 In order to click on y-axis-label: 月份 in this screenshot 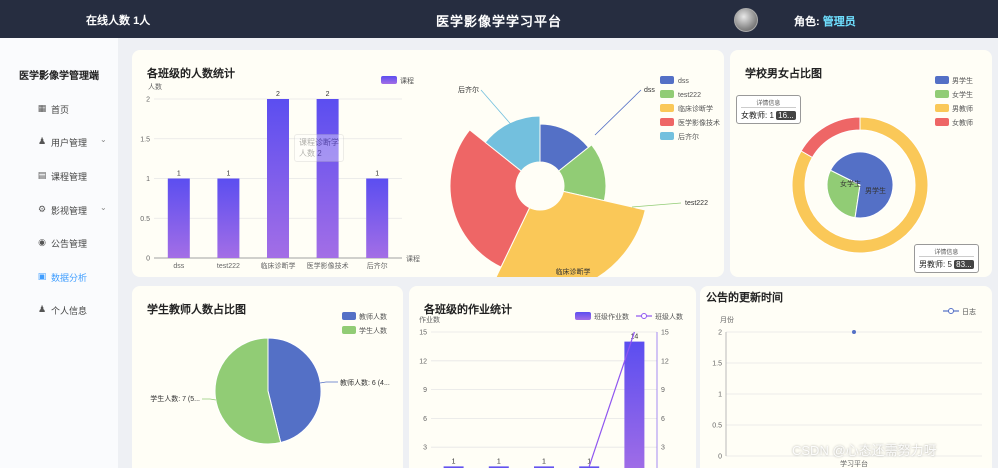, I will do `click(727, 319)`.